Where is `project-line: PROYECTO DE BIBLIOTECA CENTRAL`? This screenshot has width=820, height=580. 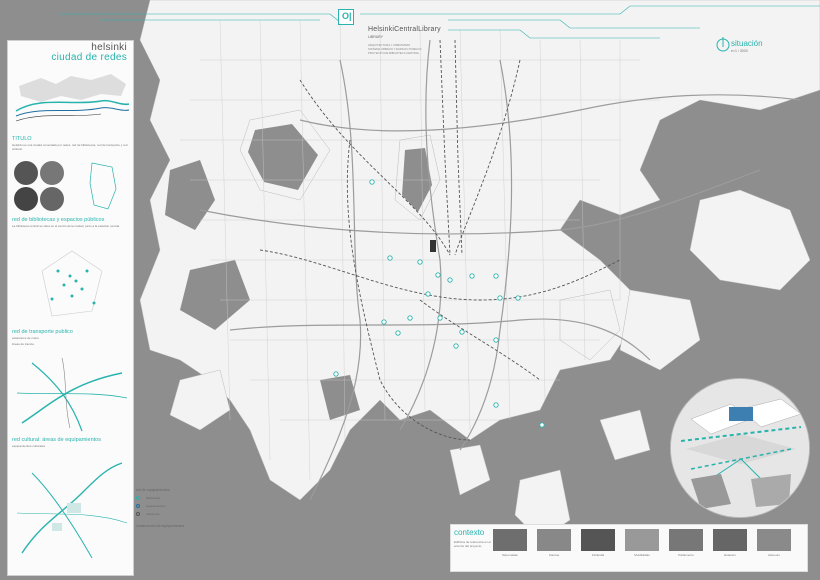 project-line: PROYECTO DE BIBLIOTECA CENTRAL is located at coordinates (394, 52).